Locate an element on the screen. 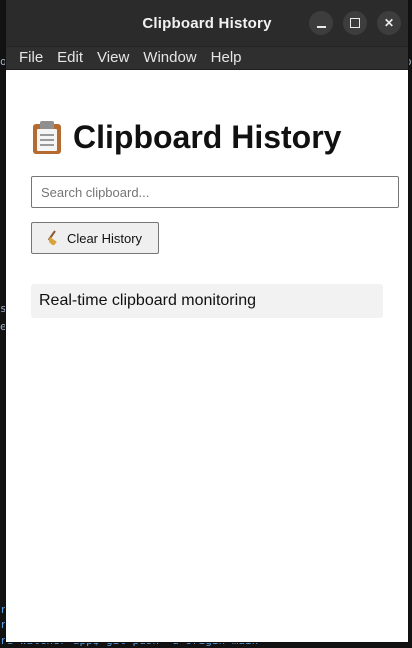 Image resolution: width=412 pixels, height=648 pixels. menu-window: Window is located at coordinates (169, 58).